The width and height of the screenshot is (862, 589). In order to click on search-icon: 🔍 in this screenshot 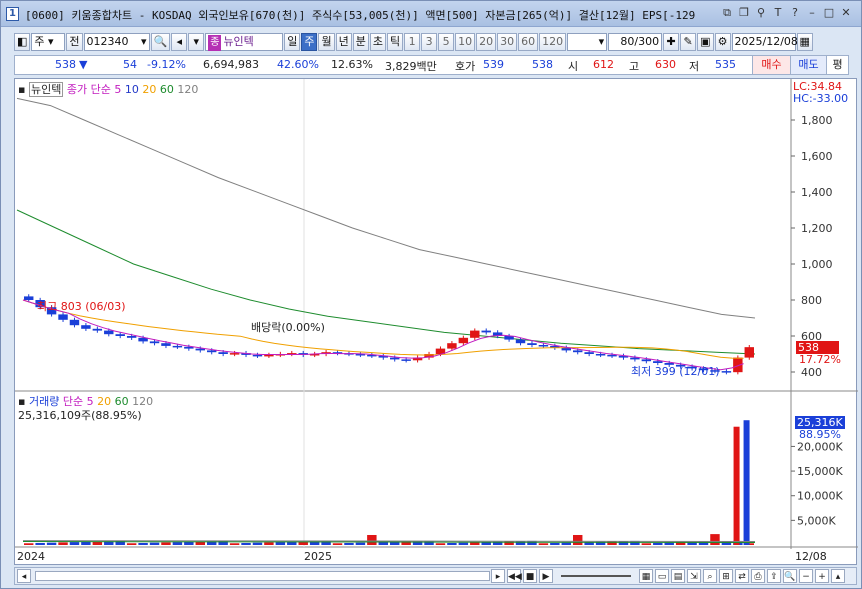, I will do `click(160, 42)`.